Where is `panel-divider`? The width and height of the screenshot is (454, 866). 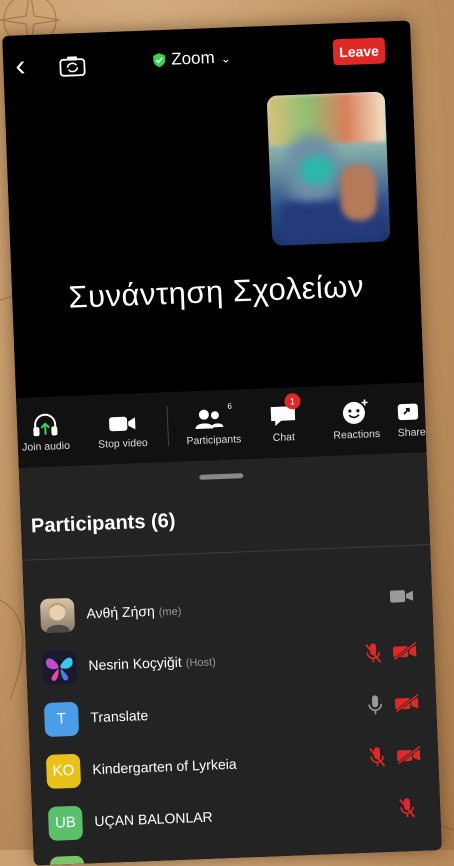
panel-divider is located at coordinates (226, 552).